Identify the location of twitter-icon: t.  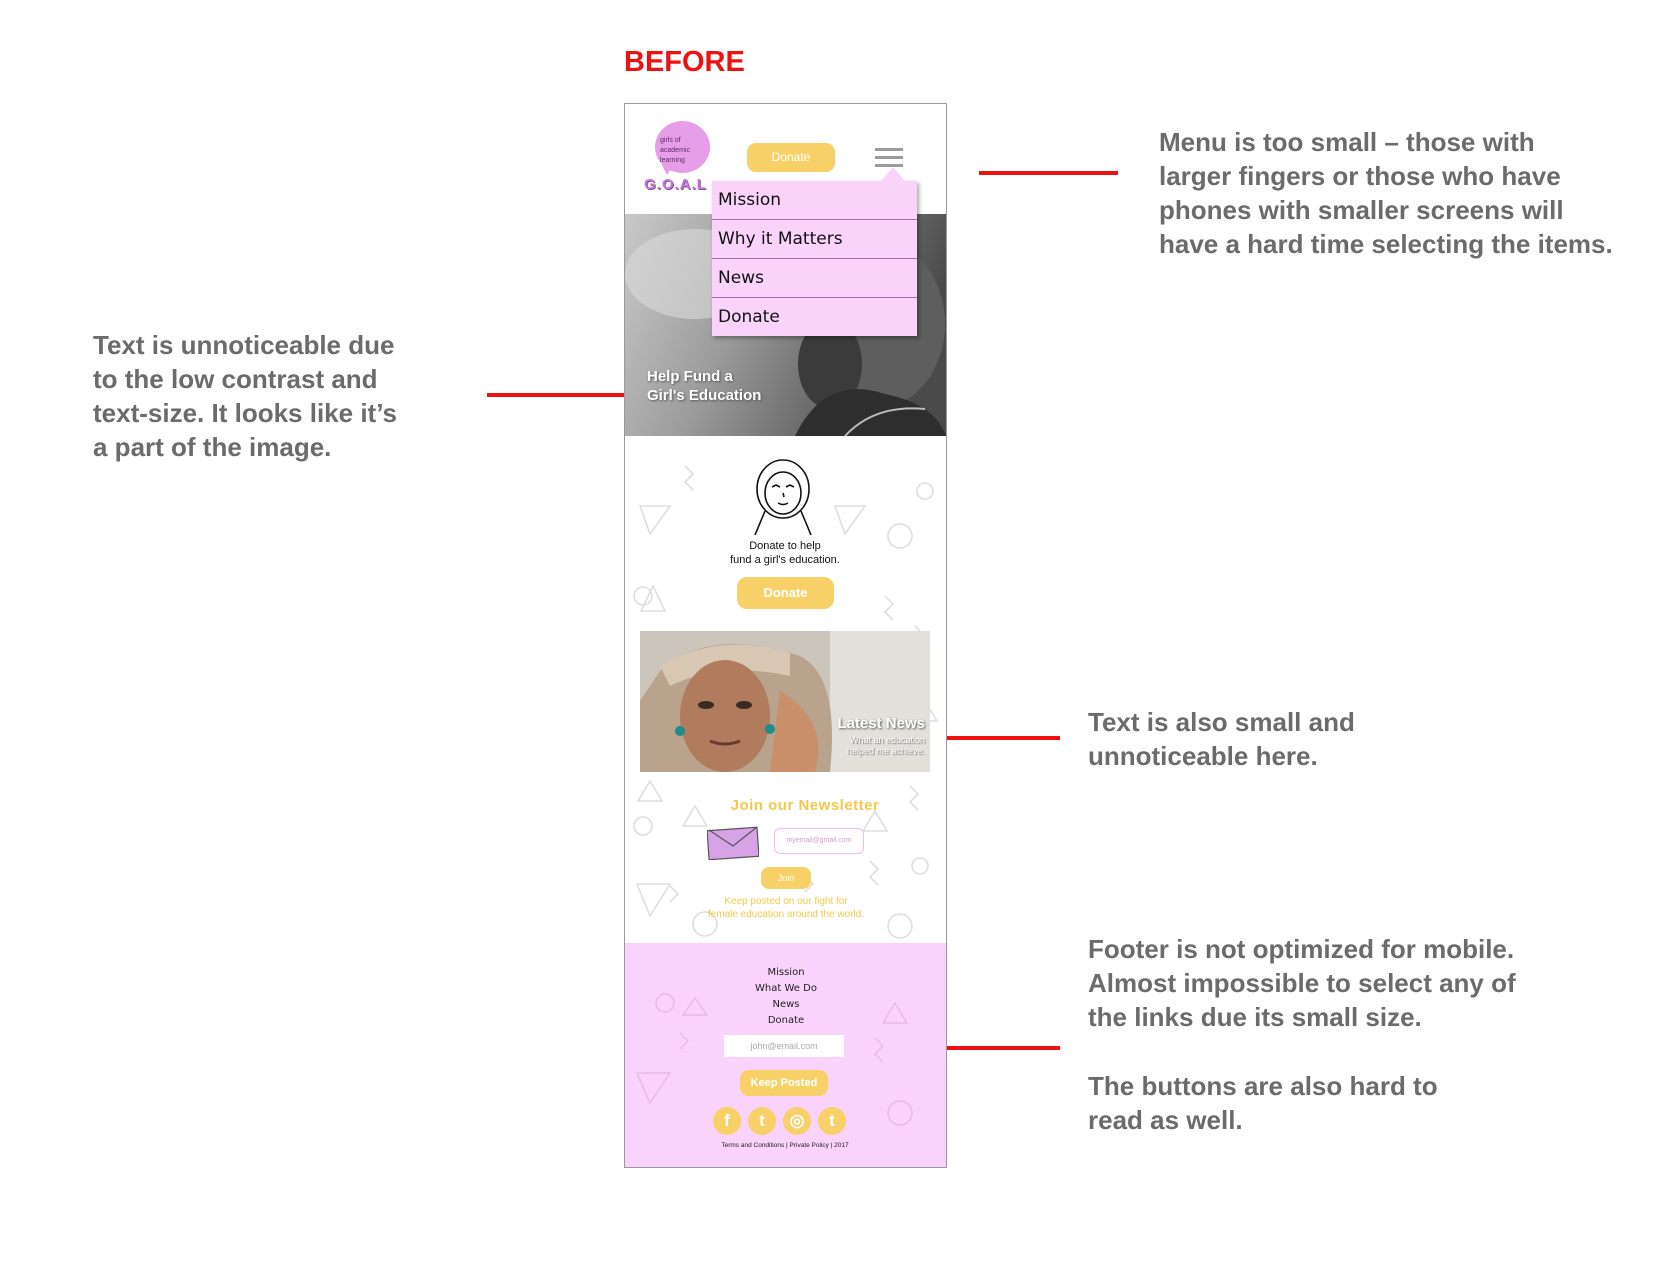
(762, 1121).